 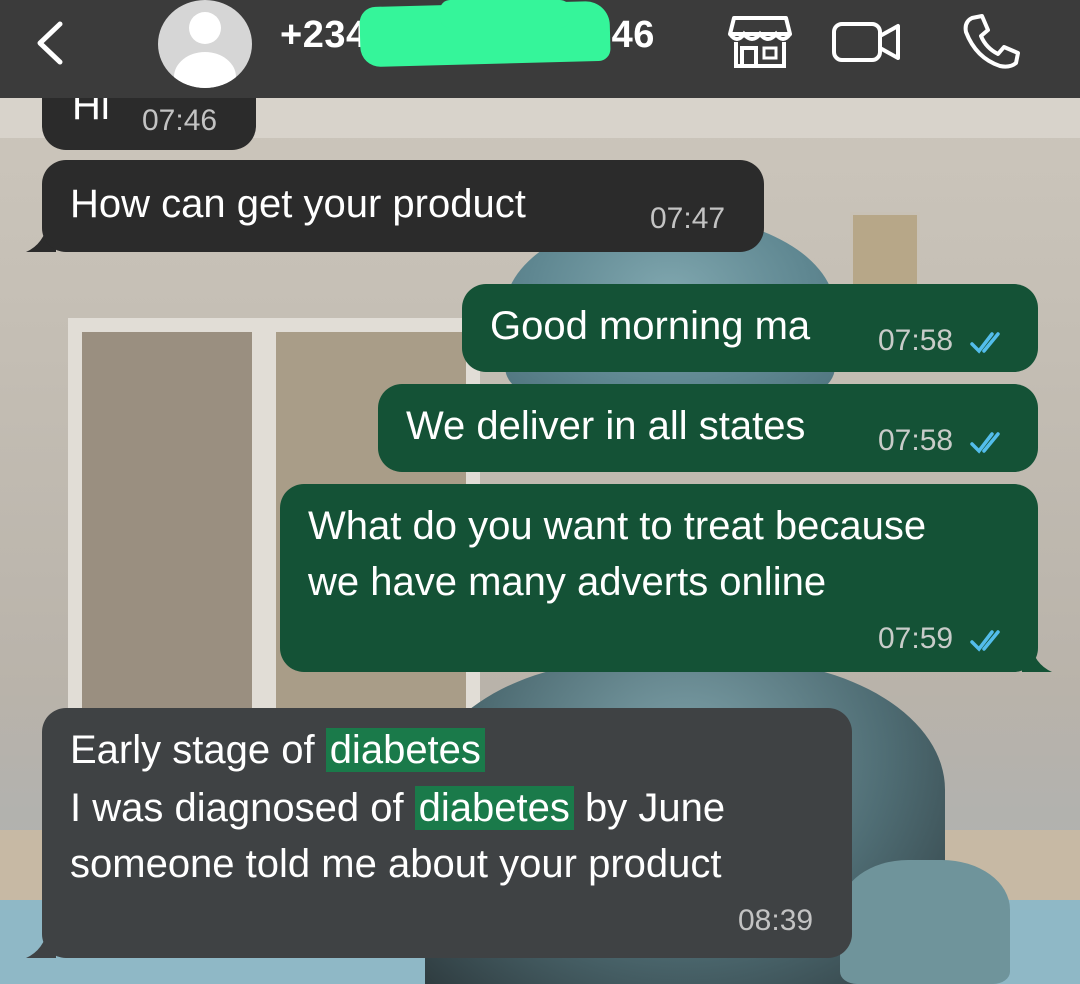 What do you see at coordinates (396, 864) in the screenshot?
I see `message-text-line: someone told me about your product` at bounding box center [396, 864].